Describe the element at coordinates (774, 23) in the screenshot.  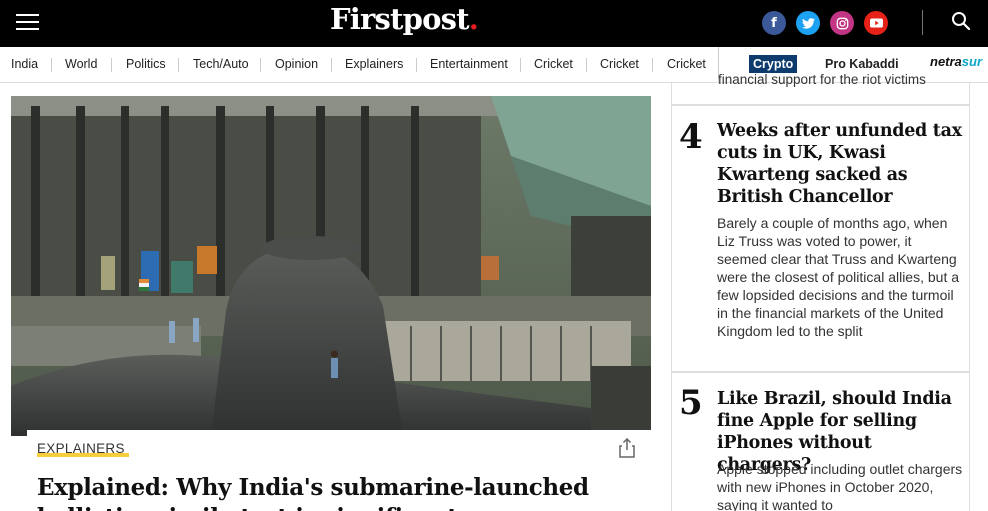
I see `facebook-icon: f` at that location.